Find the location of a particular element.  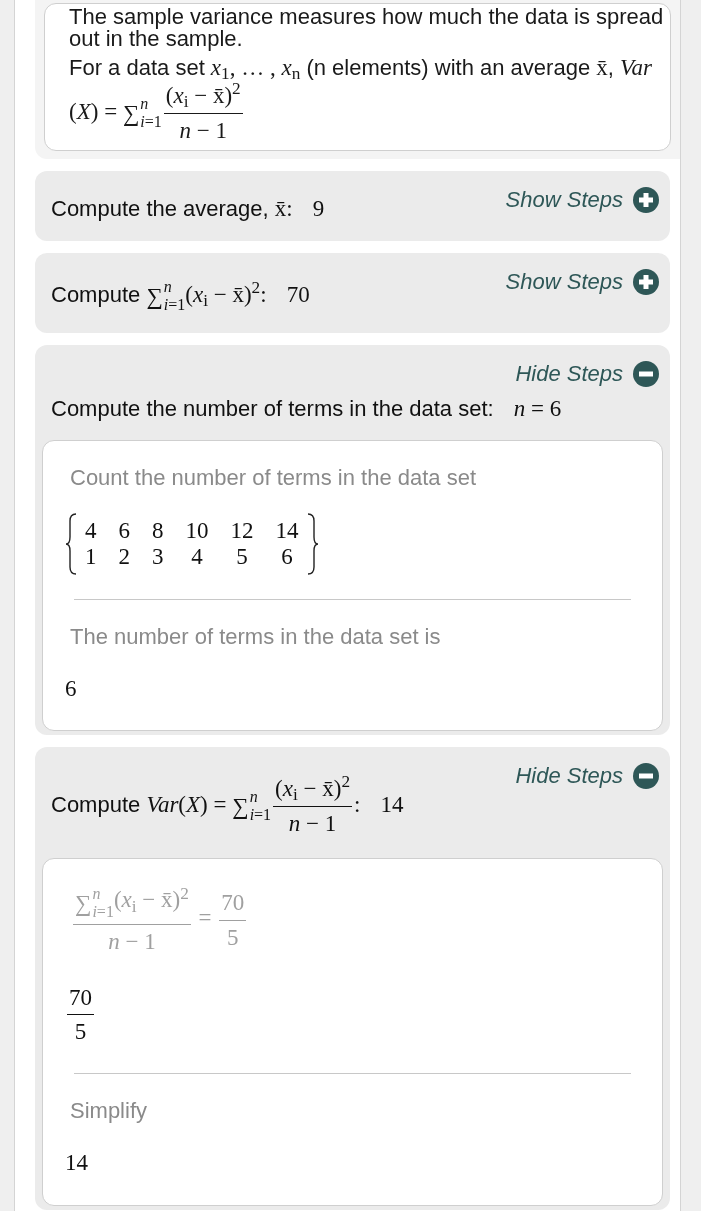

result-formula: 70 5 is located at coordinates (80, 1014).